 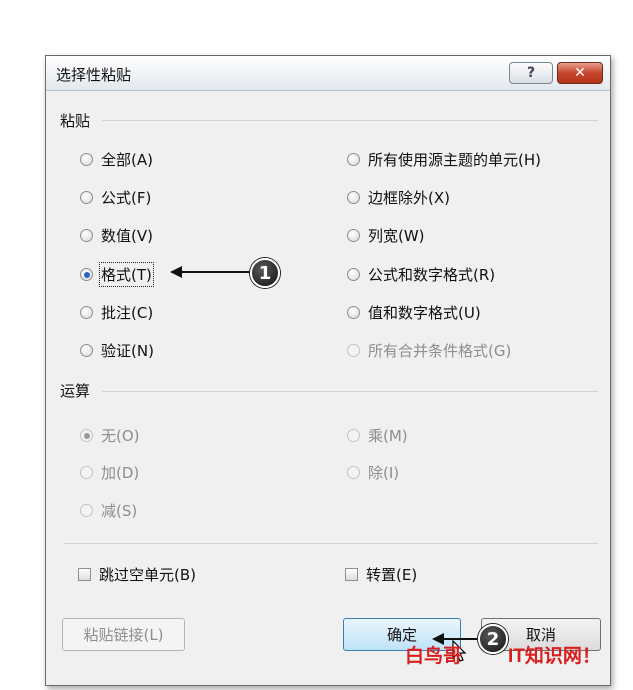 I want to click on option-label: 加(D), so click(x=120, y=473).